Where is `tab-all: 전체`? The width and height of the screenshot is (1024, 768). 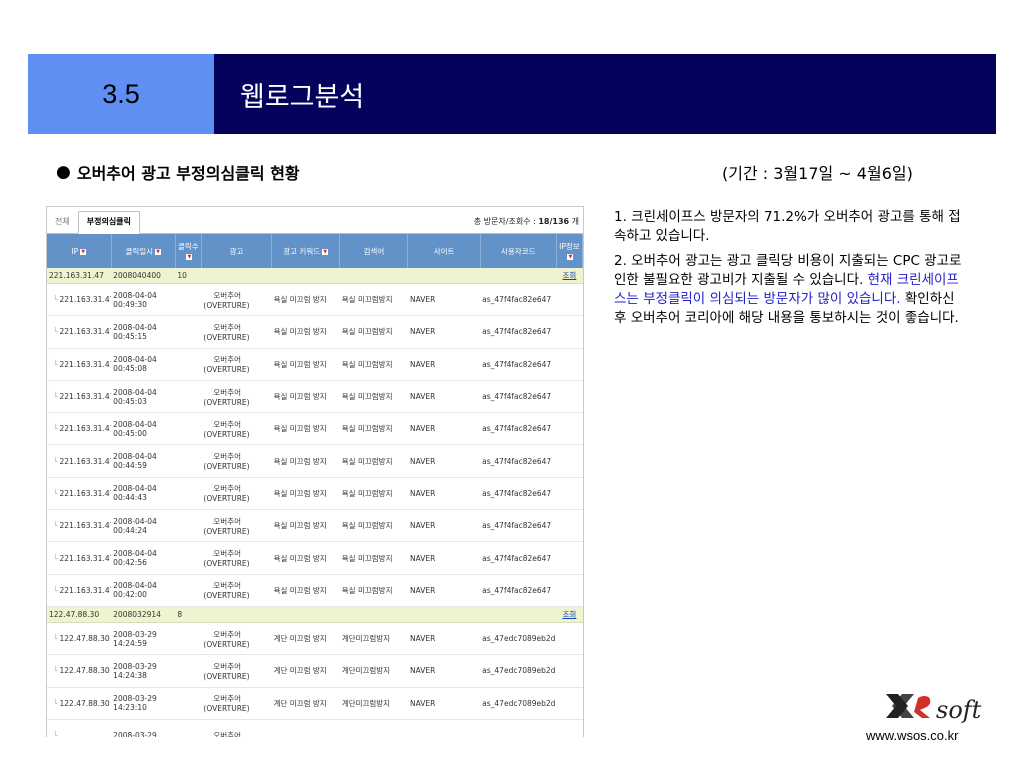 tab-all: 전체 is located at coordinates (62, 222).